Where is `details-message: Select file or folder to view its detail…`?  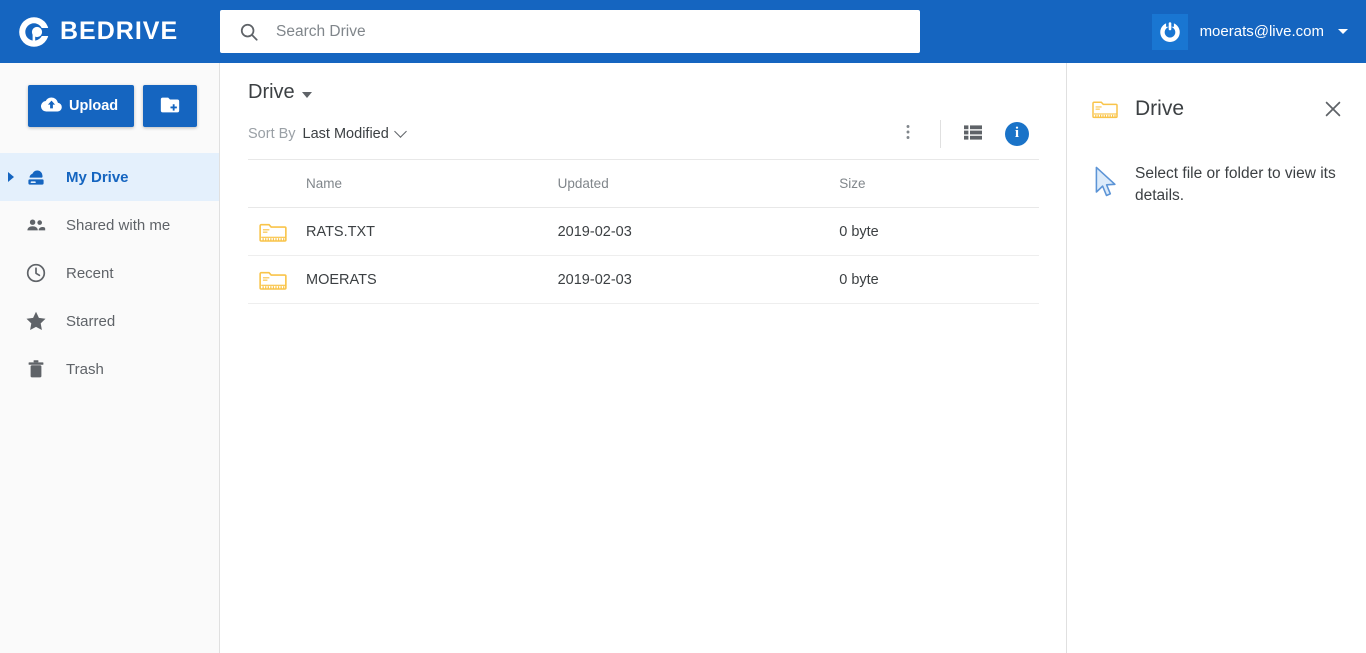 details-message: Select file or folder to view its detail… is located at coordinates (1235, 184).